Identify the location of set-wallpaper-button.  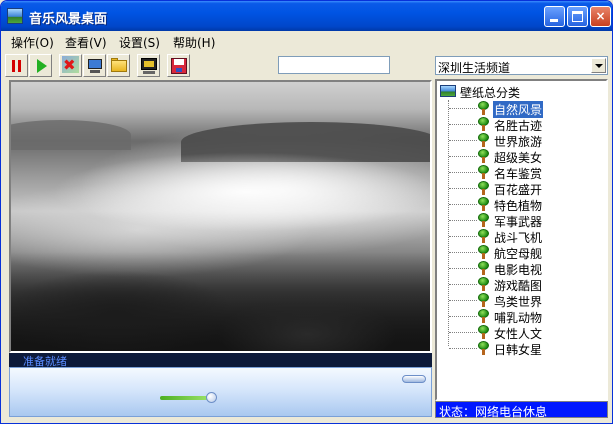
(148, 65).